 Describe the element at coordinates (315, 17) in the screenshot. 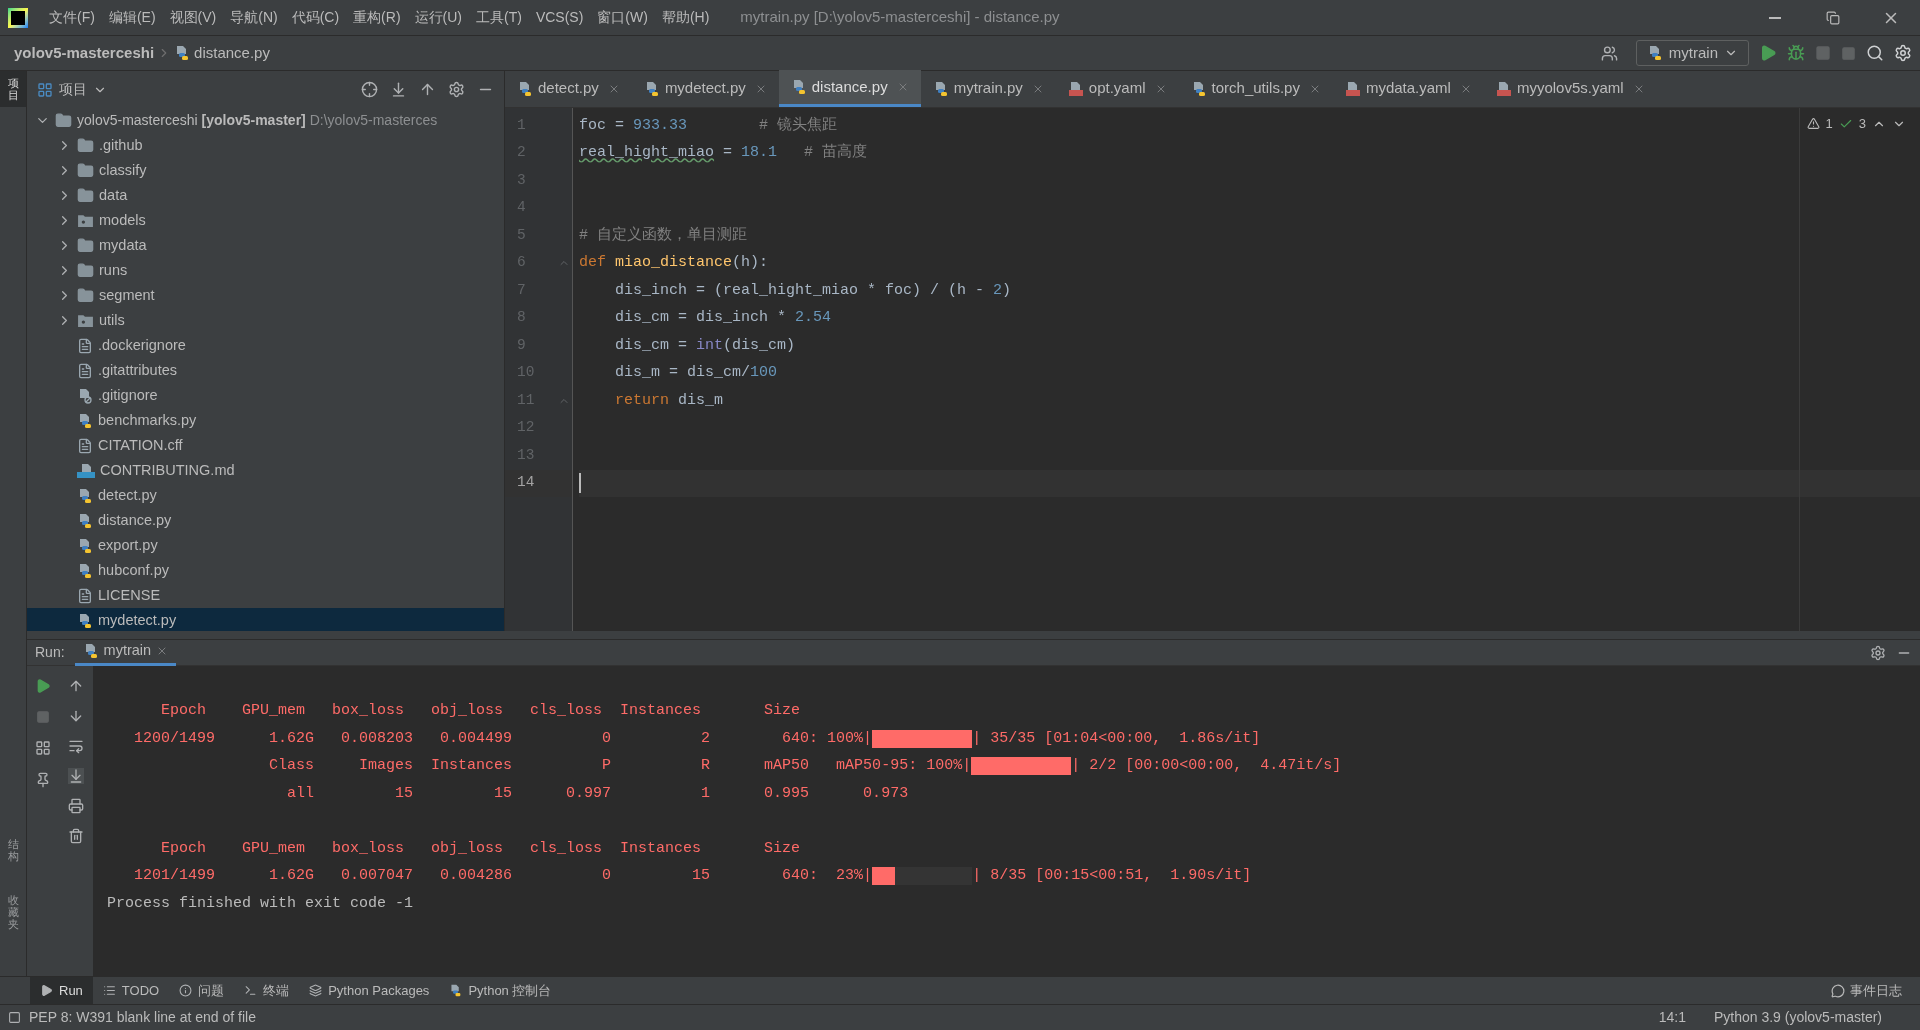

I see `menu-item: 代码(C)` at that location.